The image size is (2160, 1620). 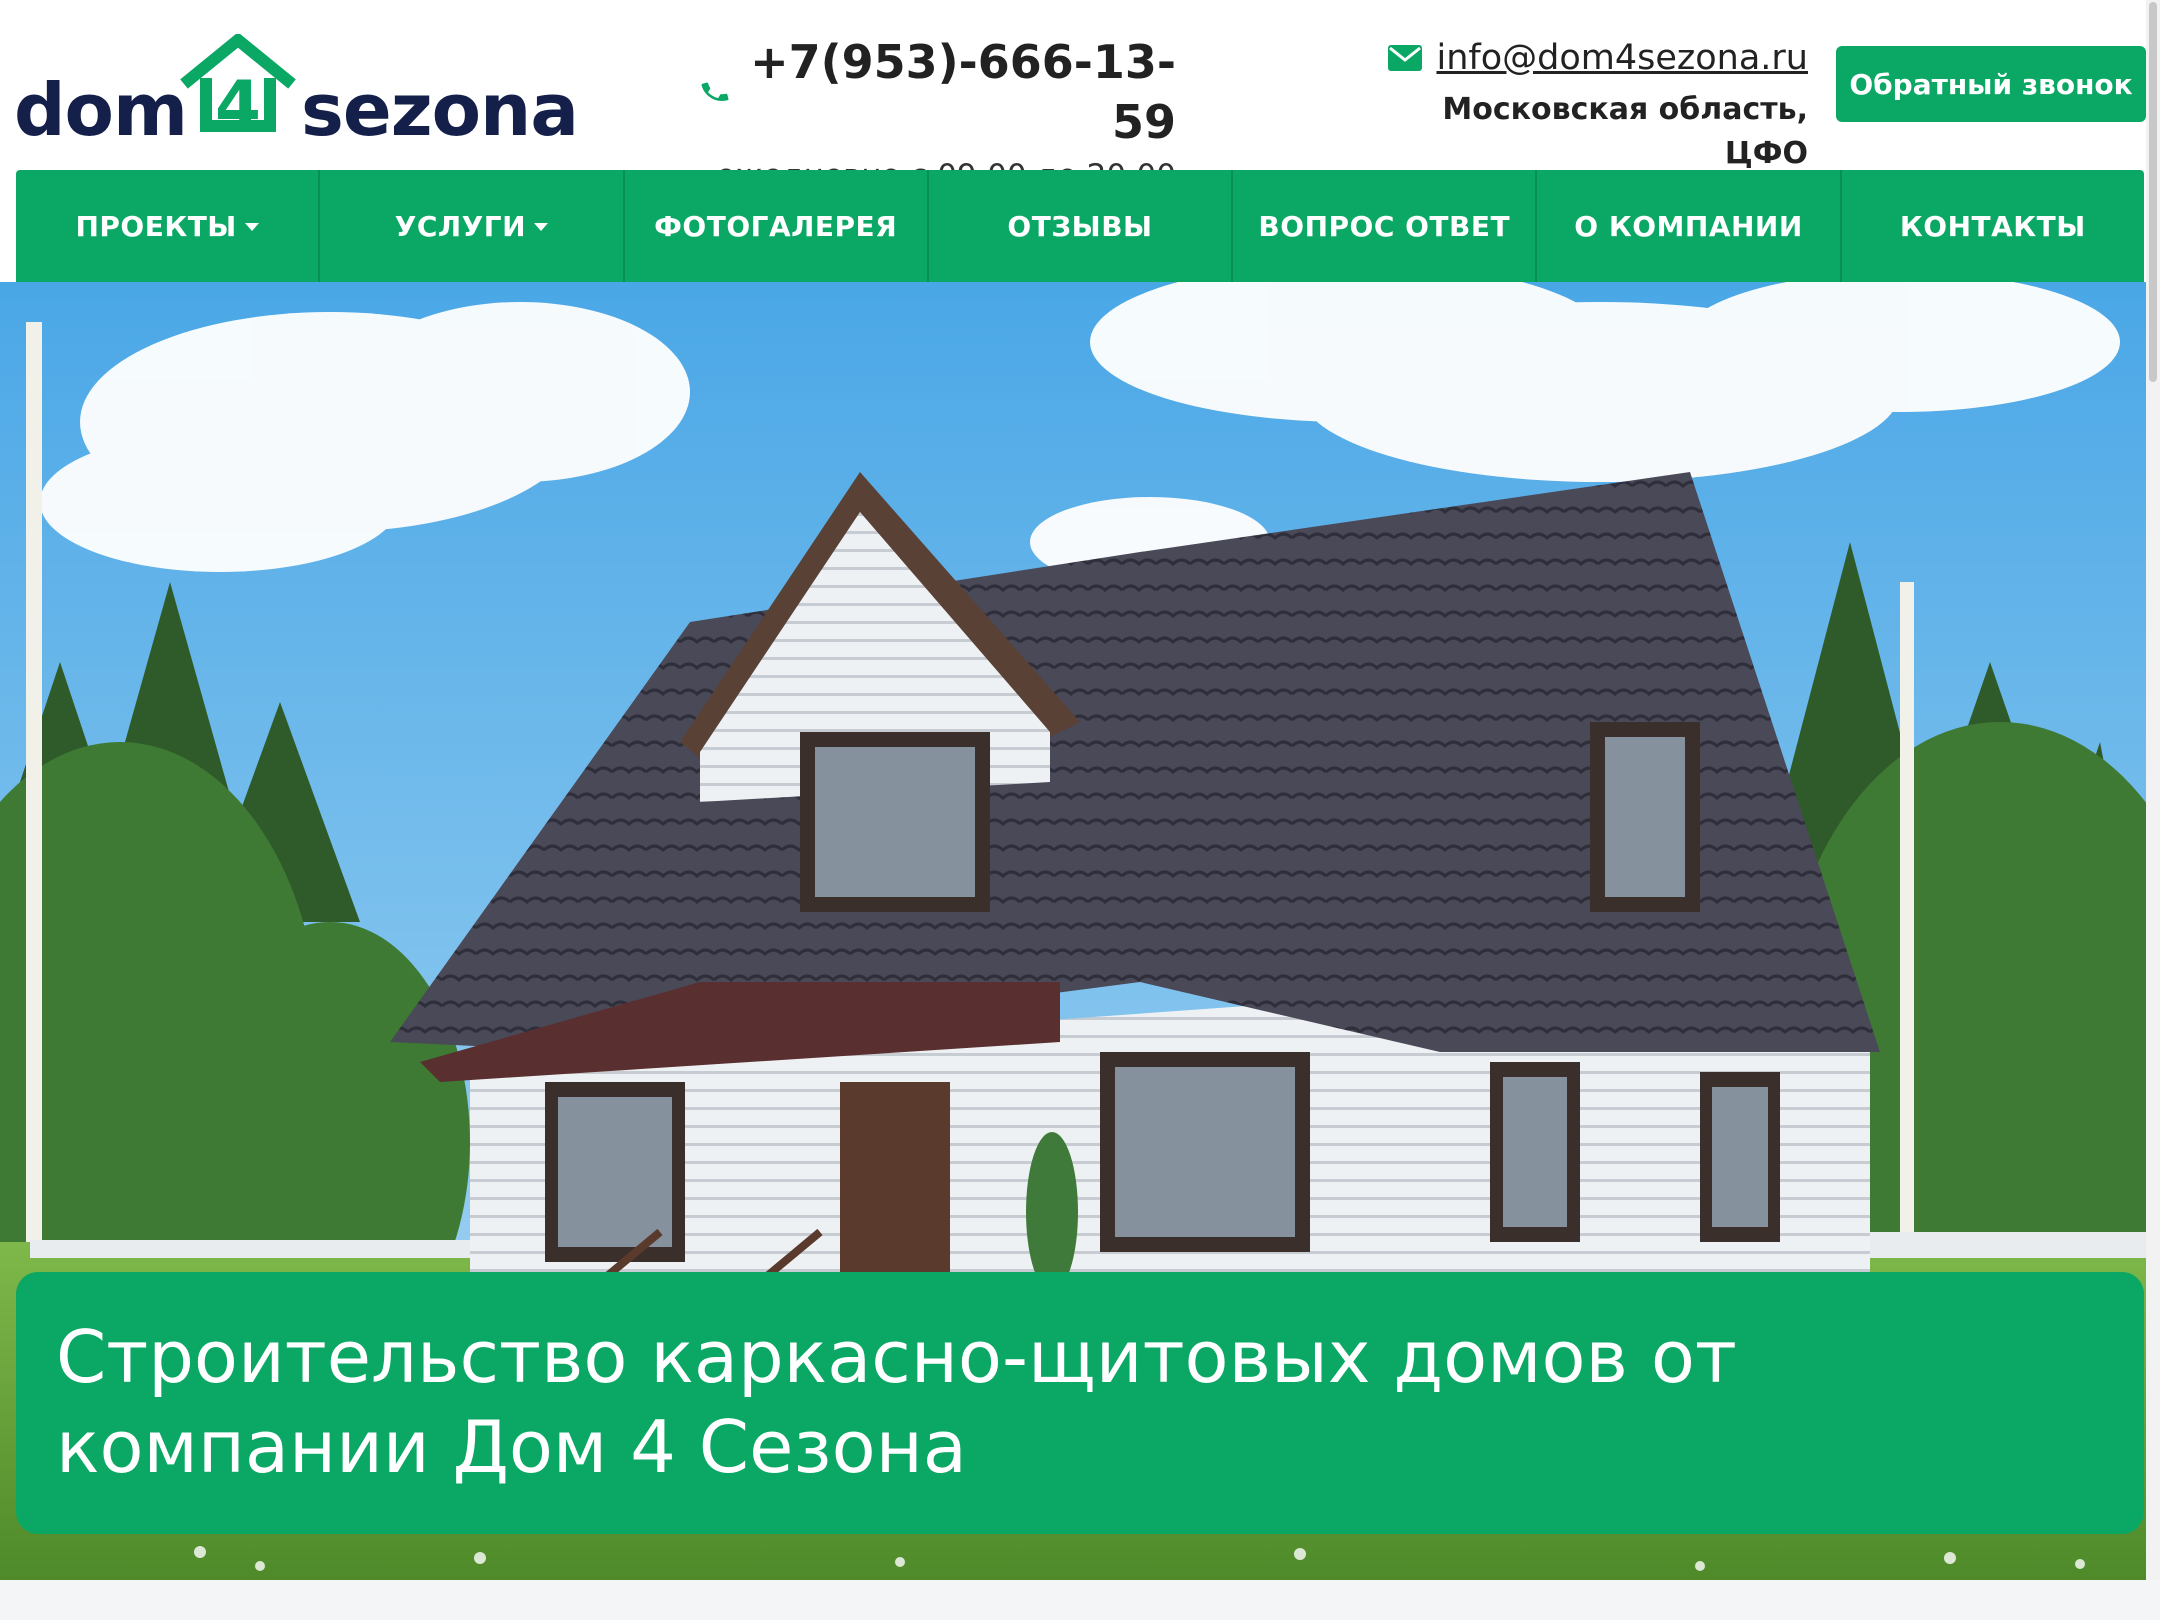 What do you see at coordinates (101, 110) in the screenshot?
I see `logo-text-dom: dom` at bounding box center [101, 110].